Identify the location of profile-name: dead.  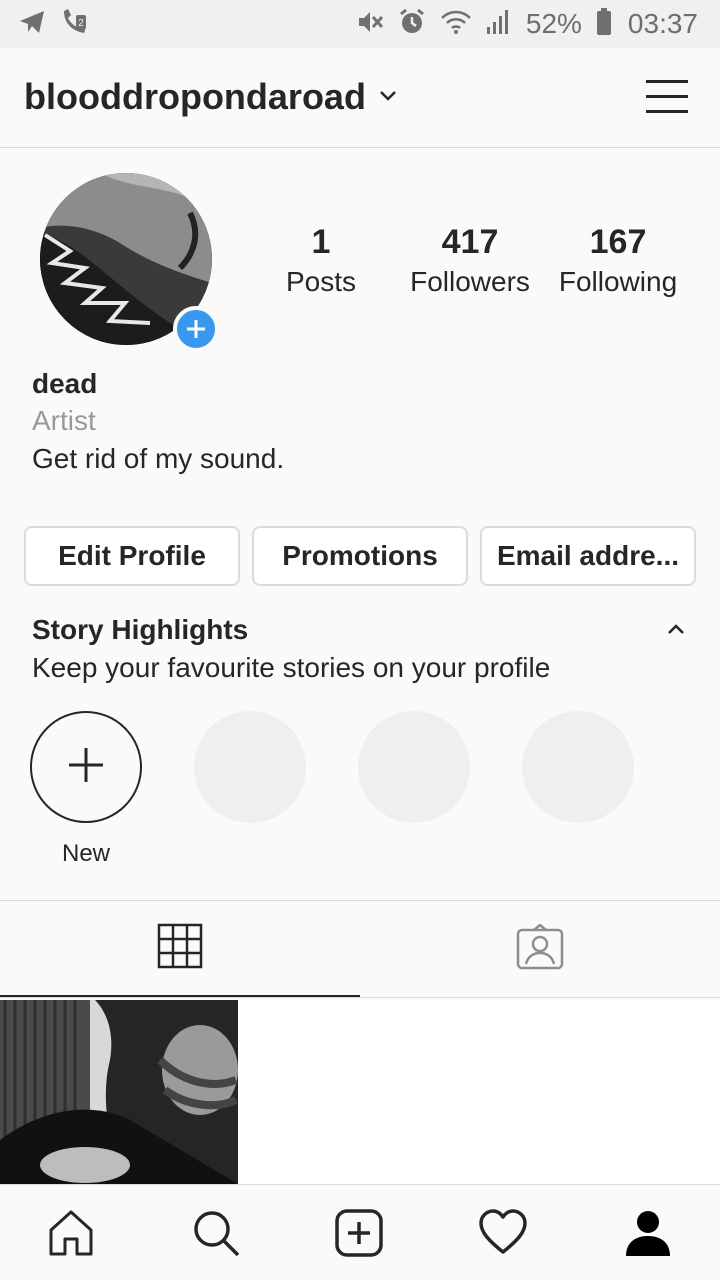
(65, 383).